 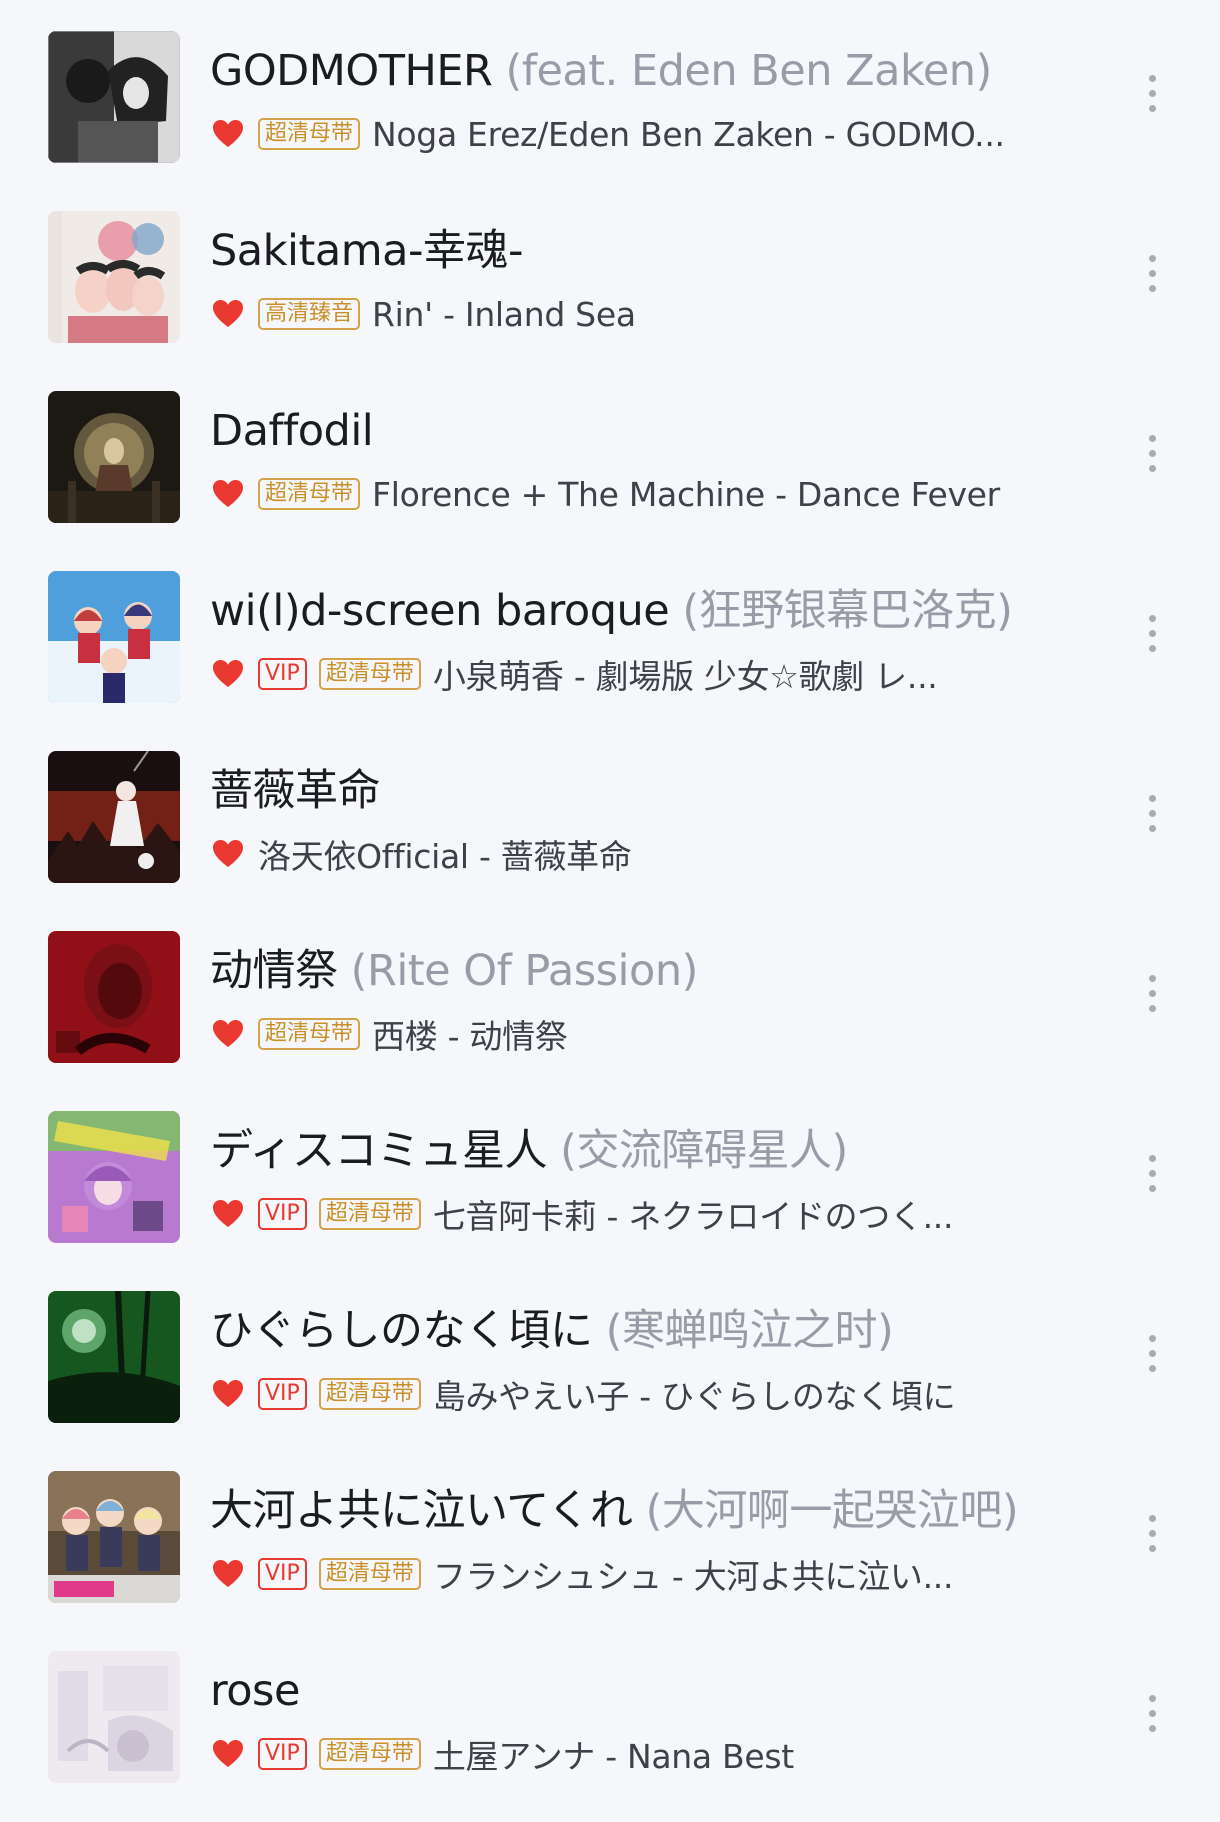 I want to click on song-title: Daffodil, so click(x=660, y=431).